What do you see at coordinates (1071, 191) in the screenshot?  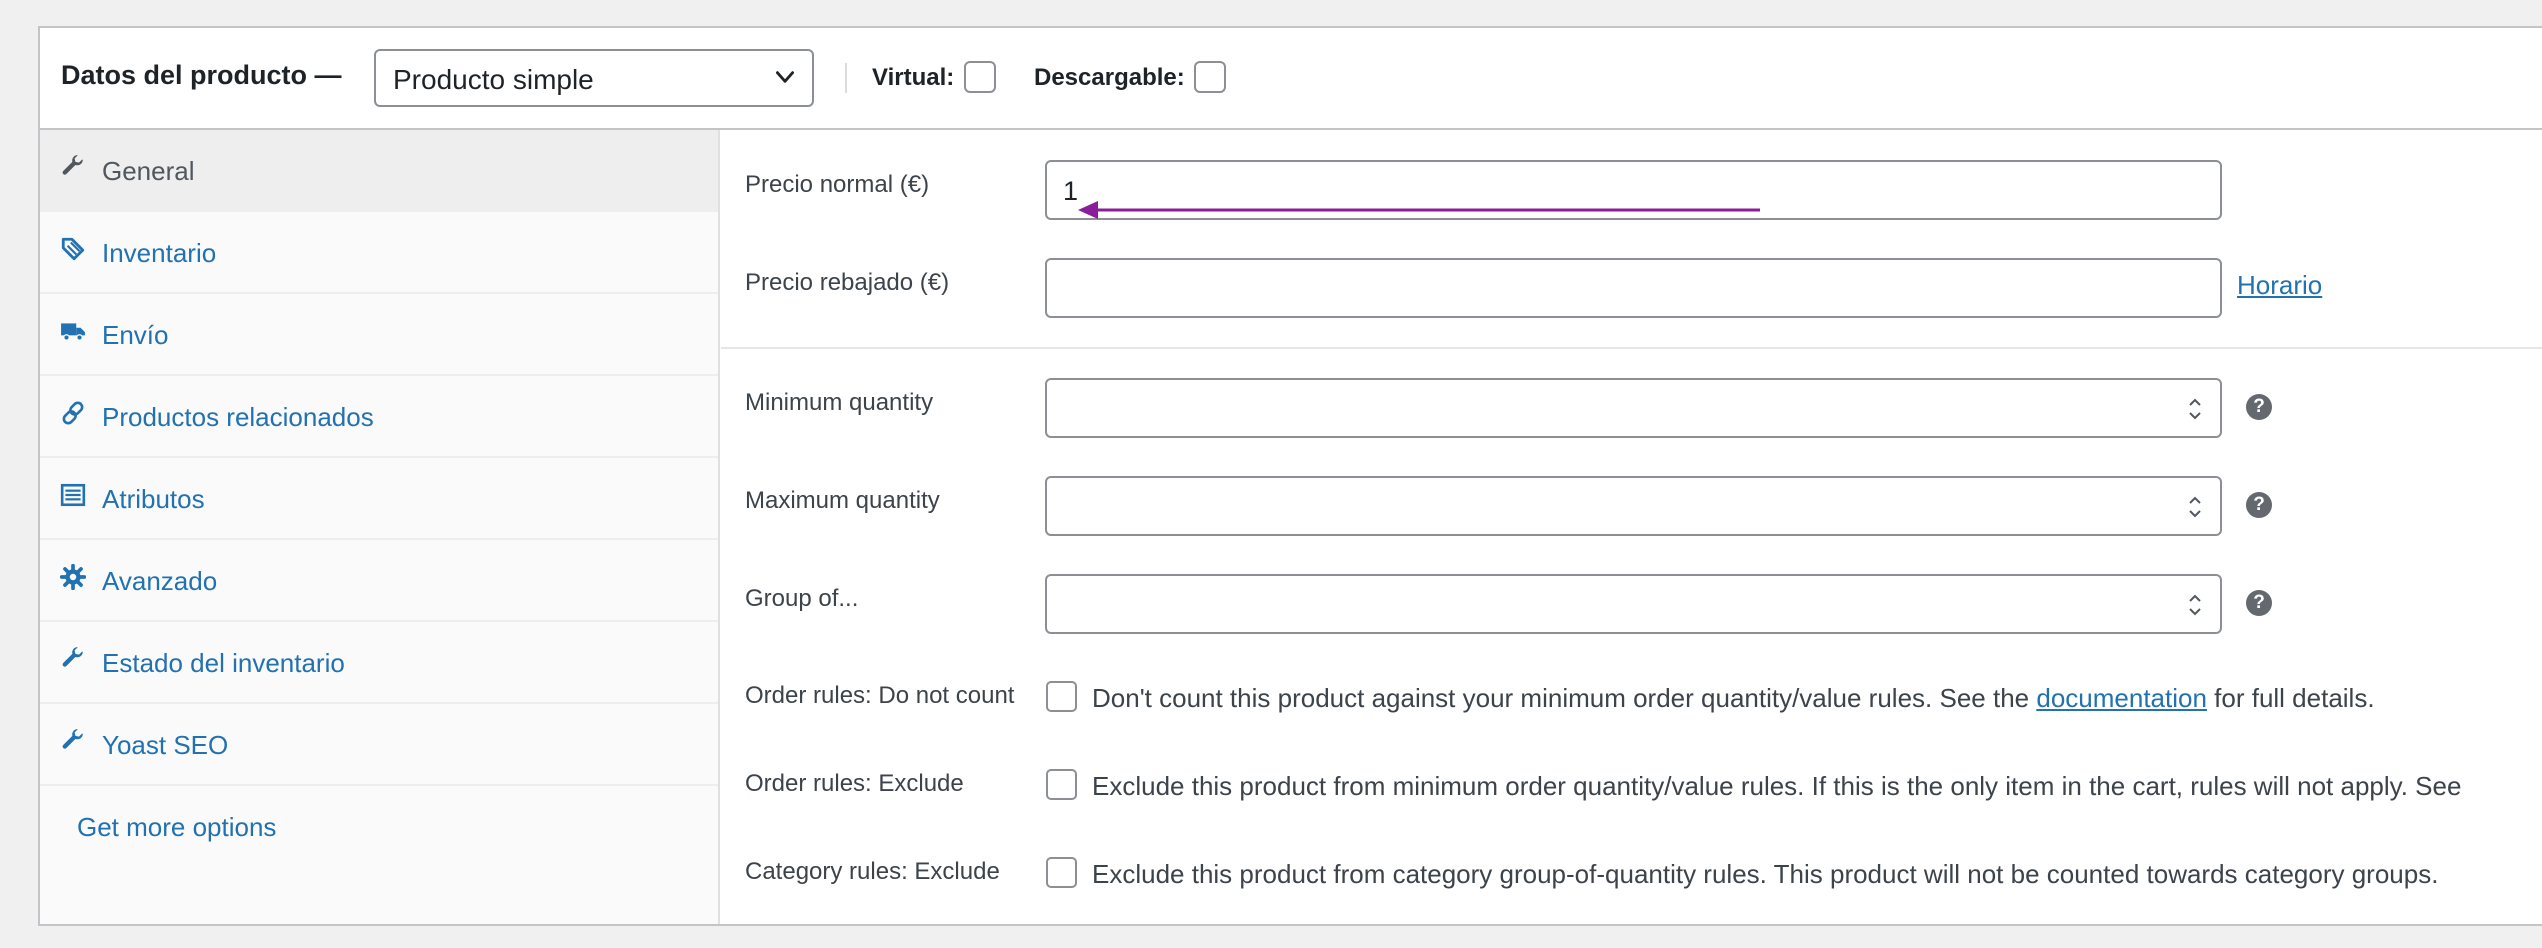 I see `regular-price-value: 1` at bounding box center [1071, 191].